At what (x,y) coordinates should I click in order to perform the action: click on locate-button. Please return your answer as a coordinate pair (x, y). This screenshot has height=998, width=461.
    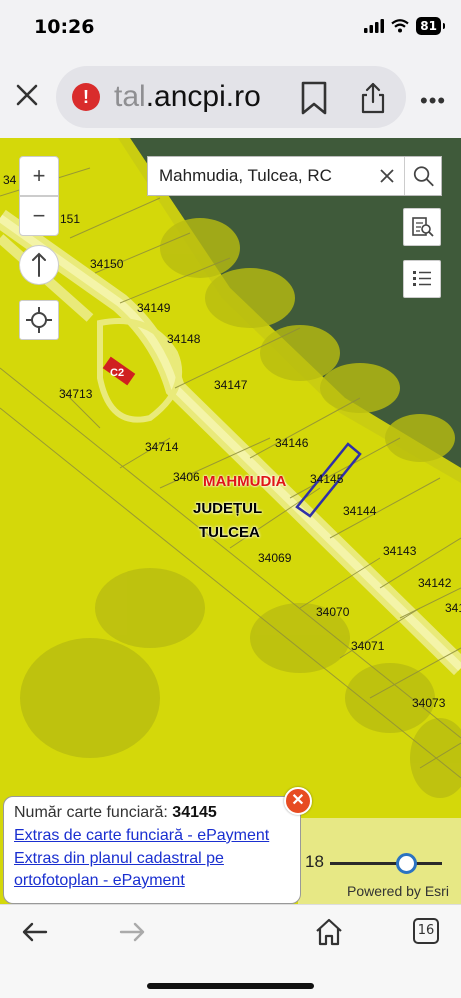
    Looking at the image, I should click on (39, 320).